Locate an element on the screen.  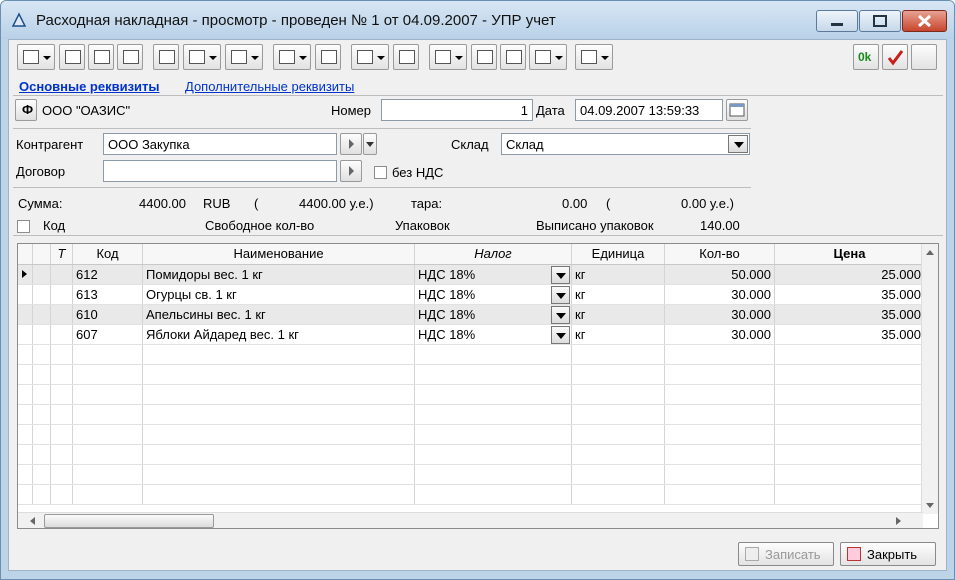
warehouse-select: Склад is located at coordinates (625, 144).